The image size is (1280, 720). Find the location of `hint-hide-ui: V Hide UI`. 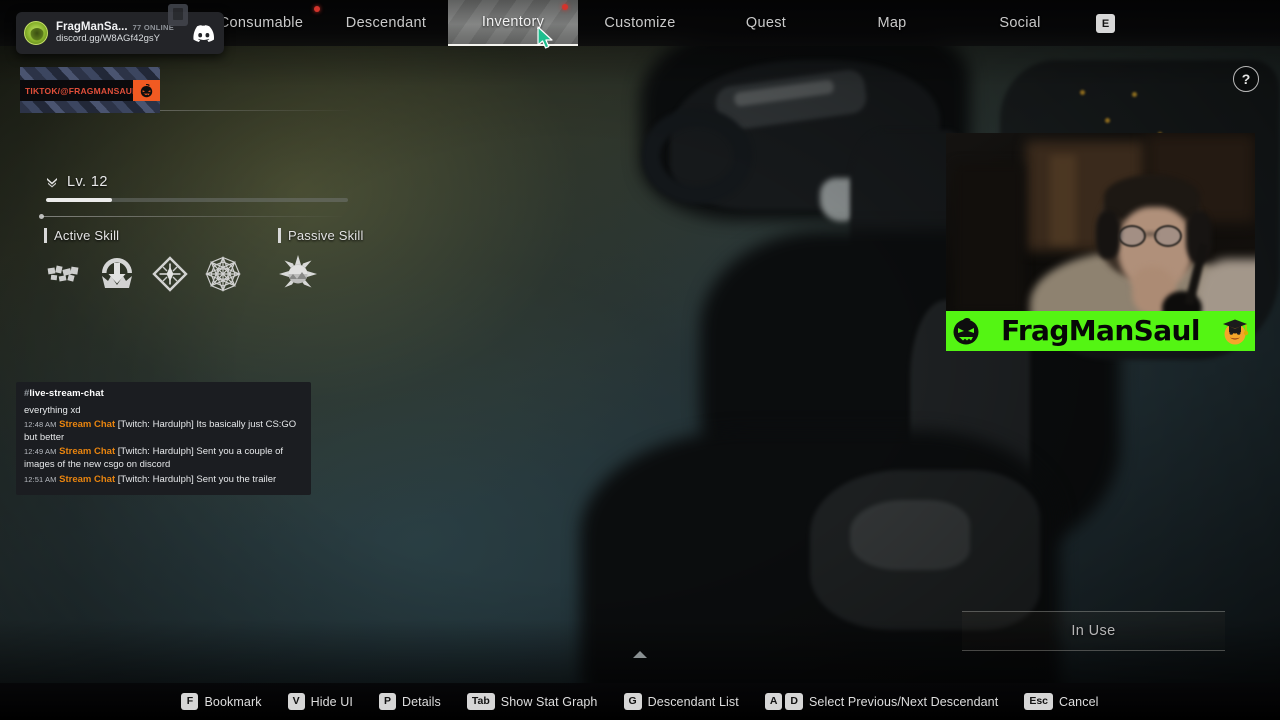

hint-hide-ui: V Hide UI is located at coordinates (320, 701).